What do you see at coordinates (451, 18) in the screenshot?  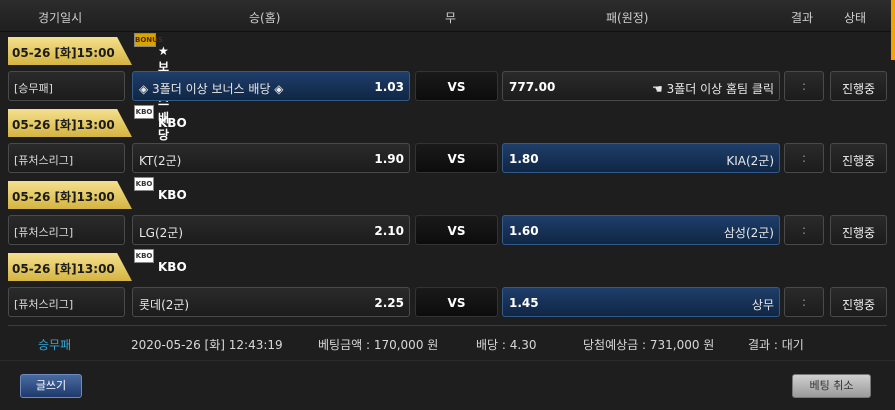 I see `header-draw: 무` at bounding box center [451, 18].